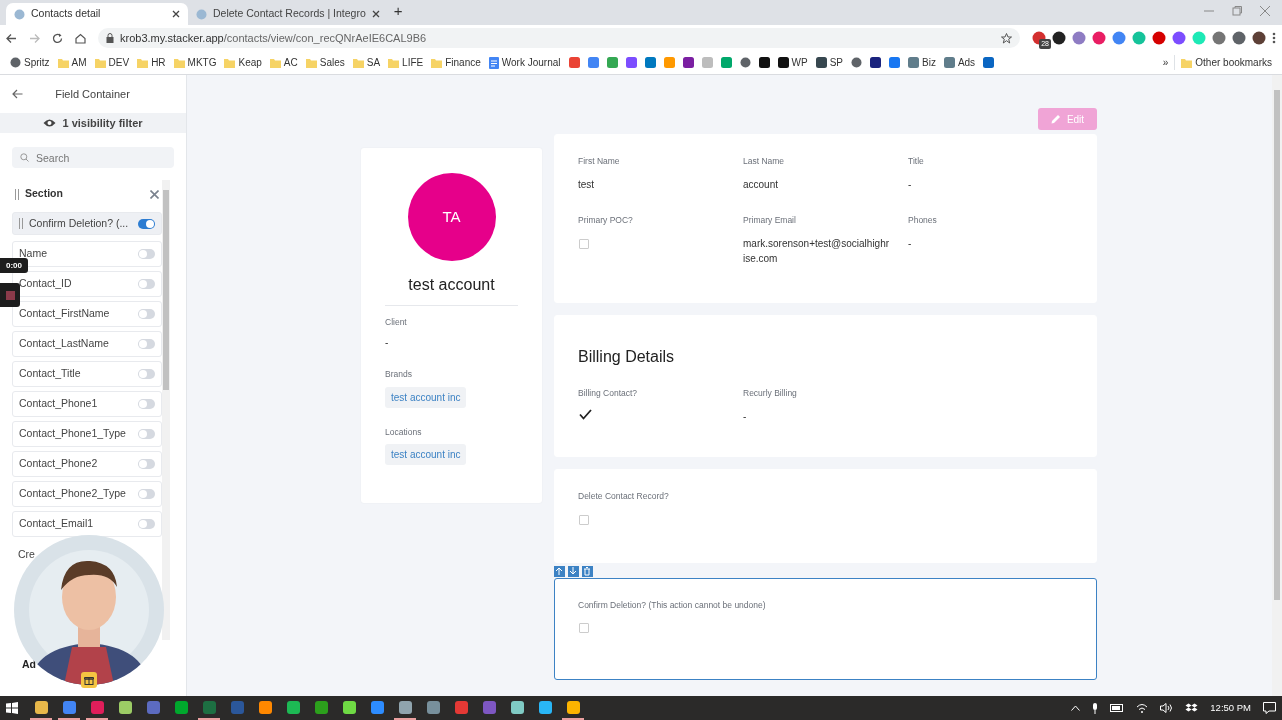 Image resolution: width=1282 pixels, height=720 pixels. Describe the element at coordinates (816, 251) in the screenshot. I see `field-value: mark.sorenson+test@socialhighrise.com` at that location.